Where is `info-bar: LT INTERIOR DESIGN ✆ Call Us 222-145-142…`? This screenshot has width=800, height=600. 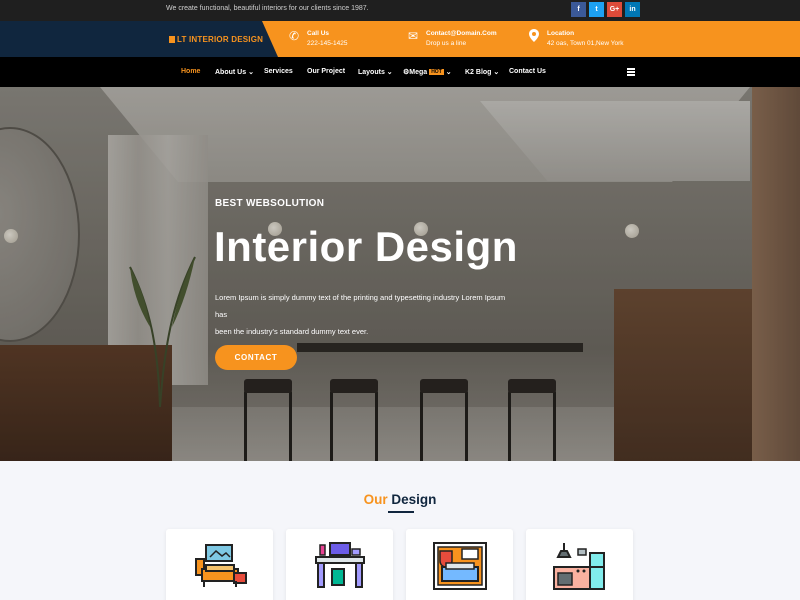 info-bar: LT INTERIOR DESIGN ✆ Call Us 222-145-142… is located at coordinates (400, 39).